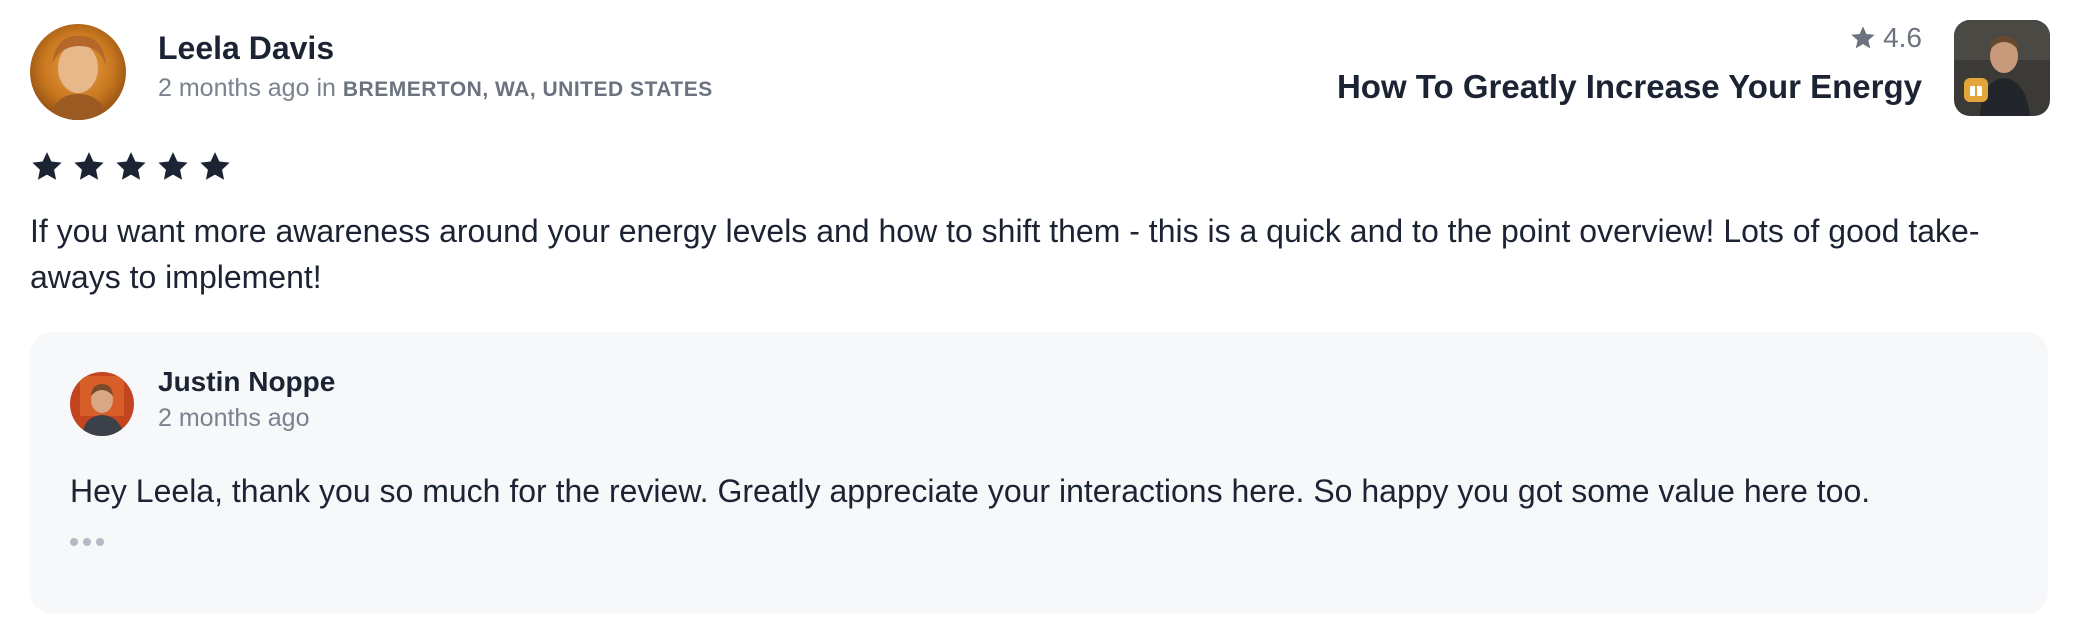  I want to click on reviewer-name: Leela Davis, so click(246, 48).